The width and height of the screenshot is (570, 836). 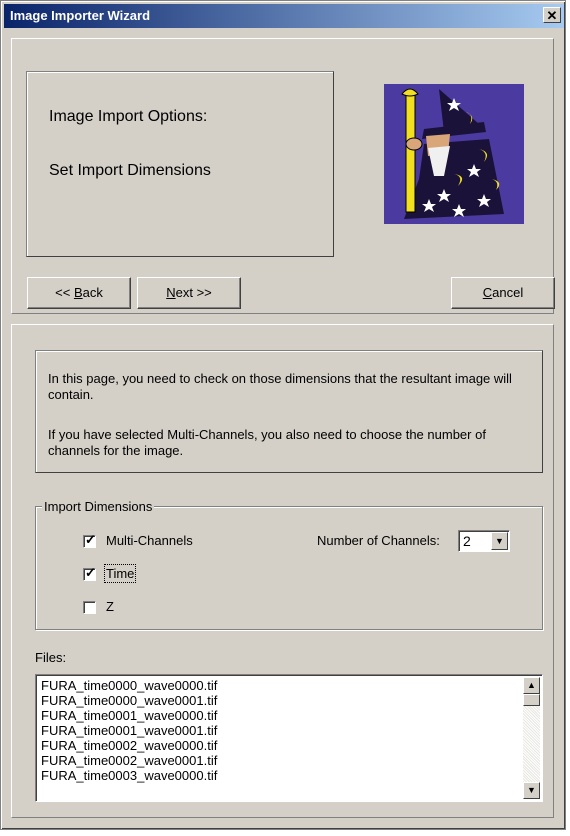 I want to click on list-item: FURA_time0000_wave0000.tif, so click(x=276, y=685).